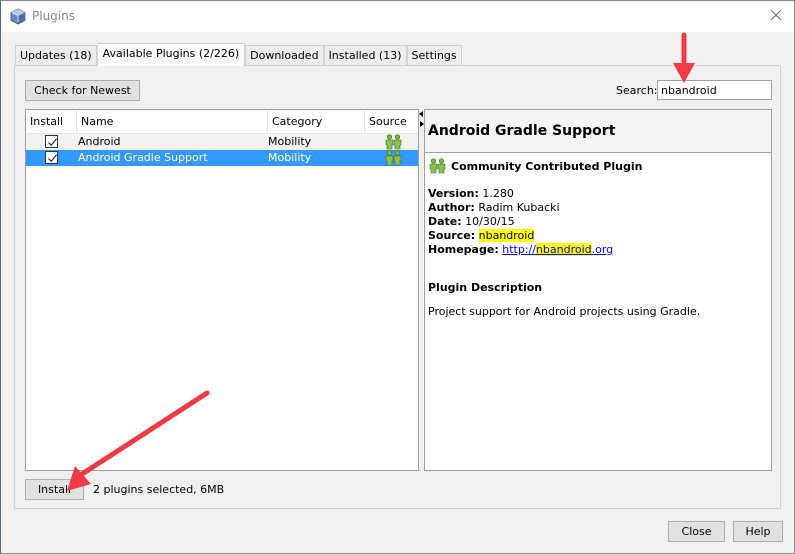 Image resolution: width=795 pixels, height=554 pixels. I want to click on close-window-icon, so click(776, 15).